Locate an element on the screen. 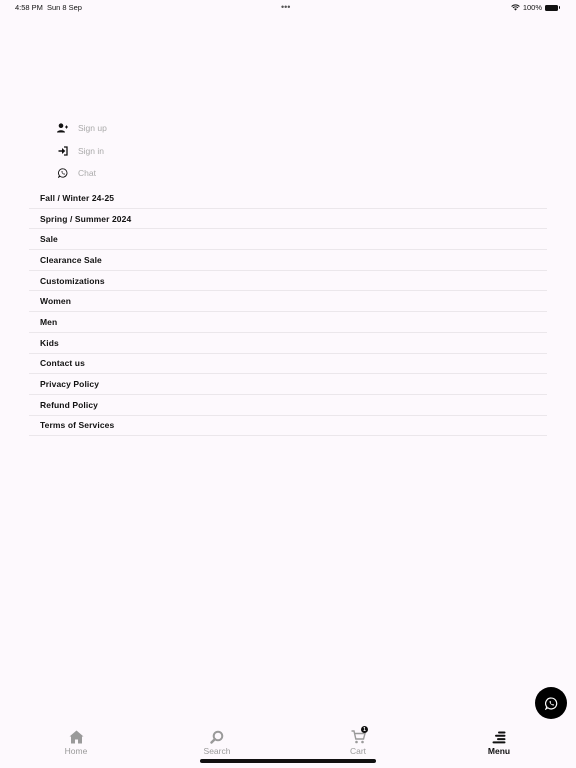  search-icon is located at coordinates (217, 737).